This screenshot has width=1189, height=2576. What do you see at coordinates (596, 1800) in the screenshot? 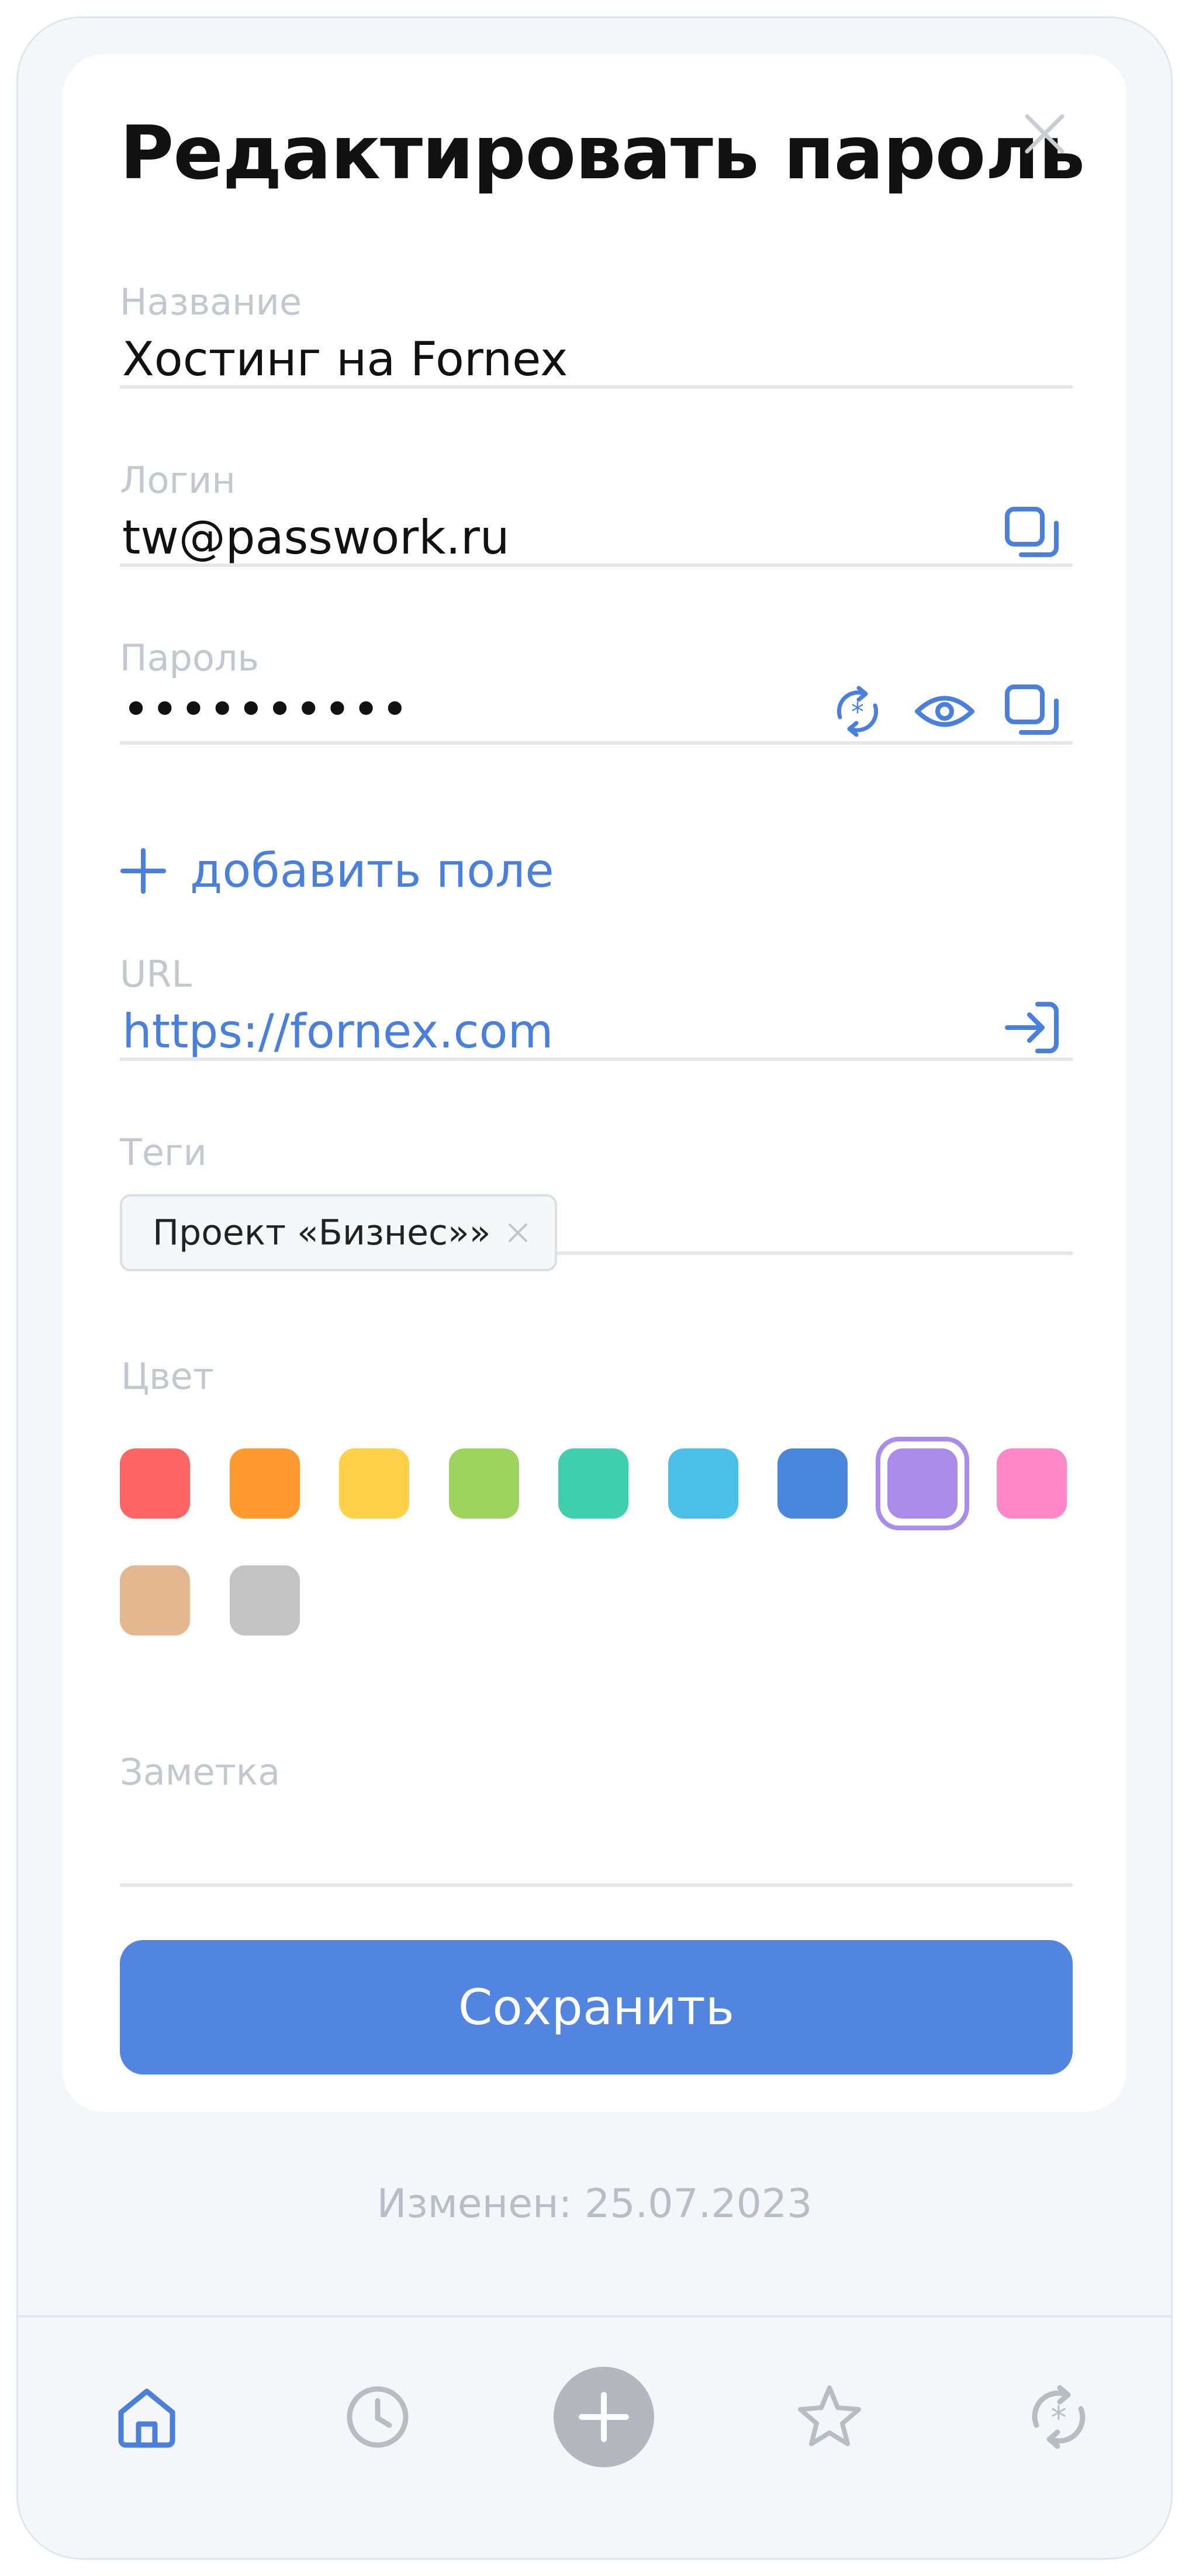
I see `note-field: Заметка` at bounding box center [596, 1800].